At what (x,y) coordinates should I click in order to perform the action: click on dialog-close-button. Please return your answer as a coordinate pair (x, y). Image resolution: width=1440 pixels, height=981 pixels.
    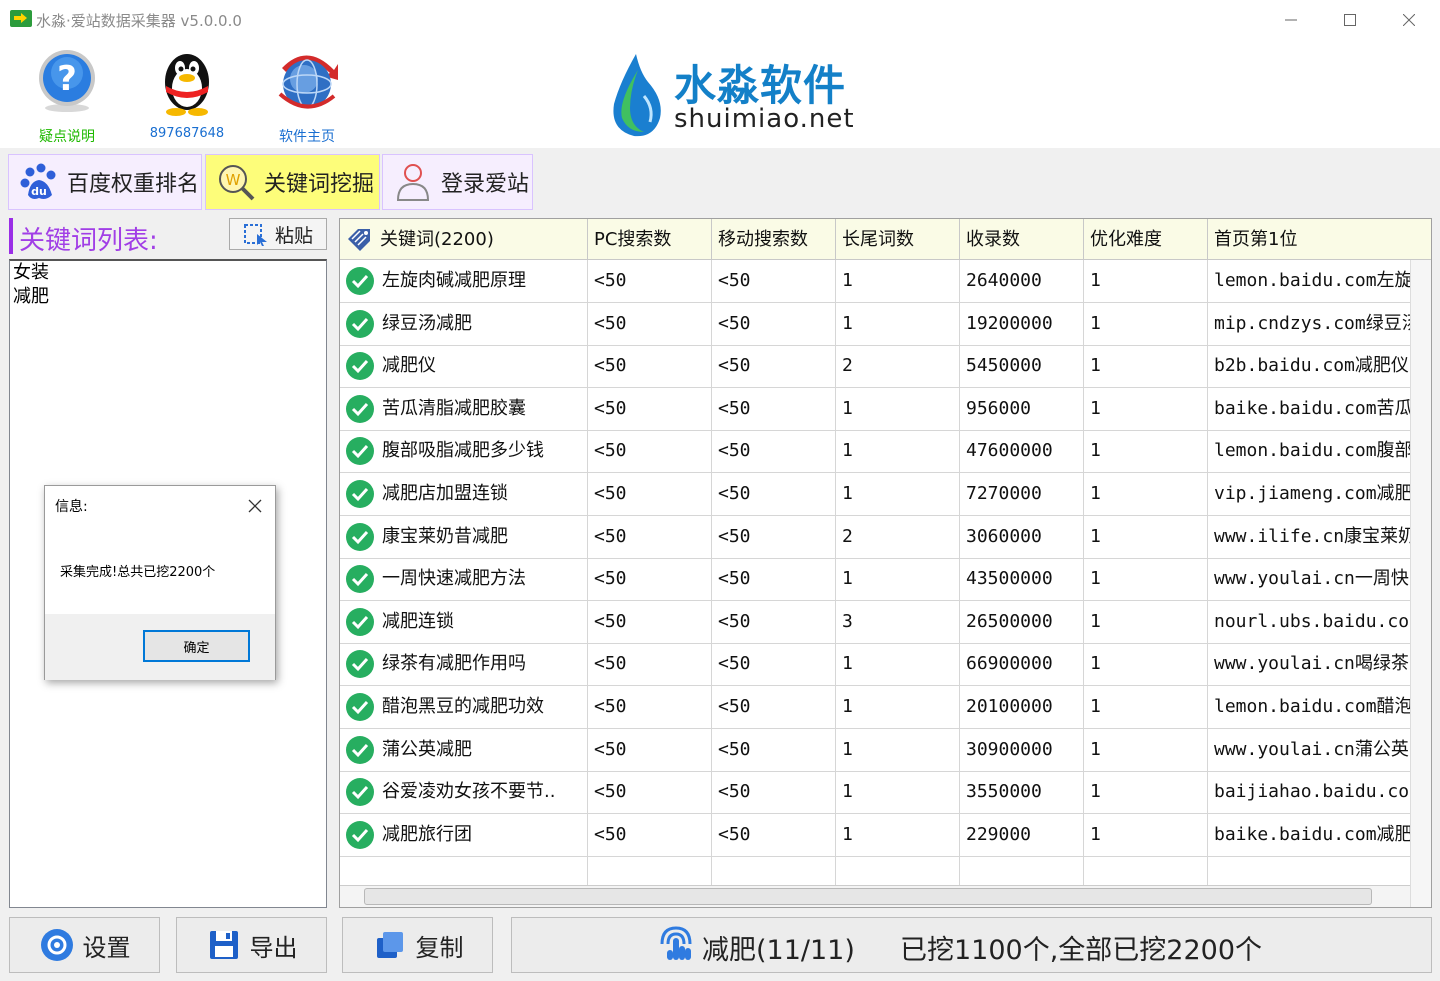
    Looking at the image, I should click on (255, 506).